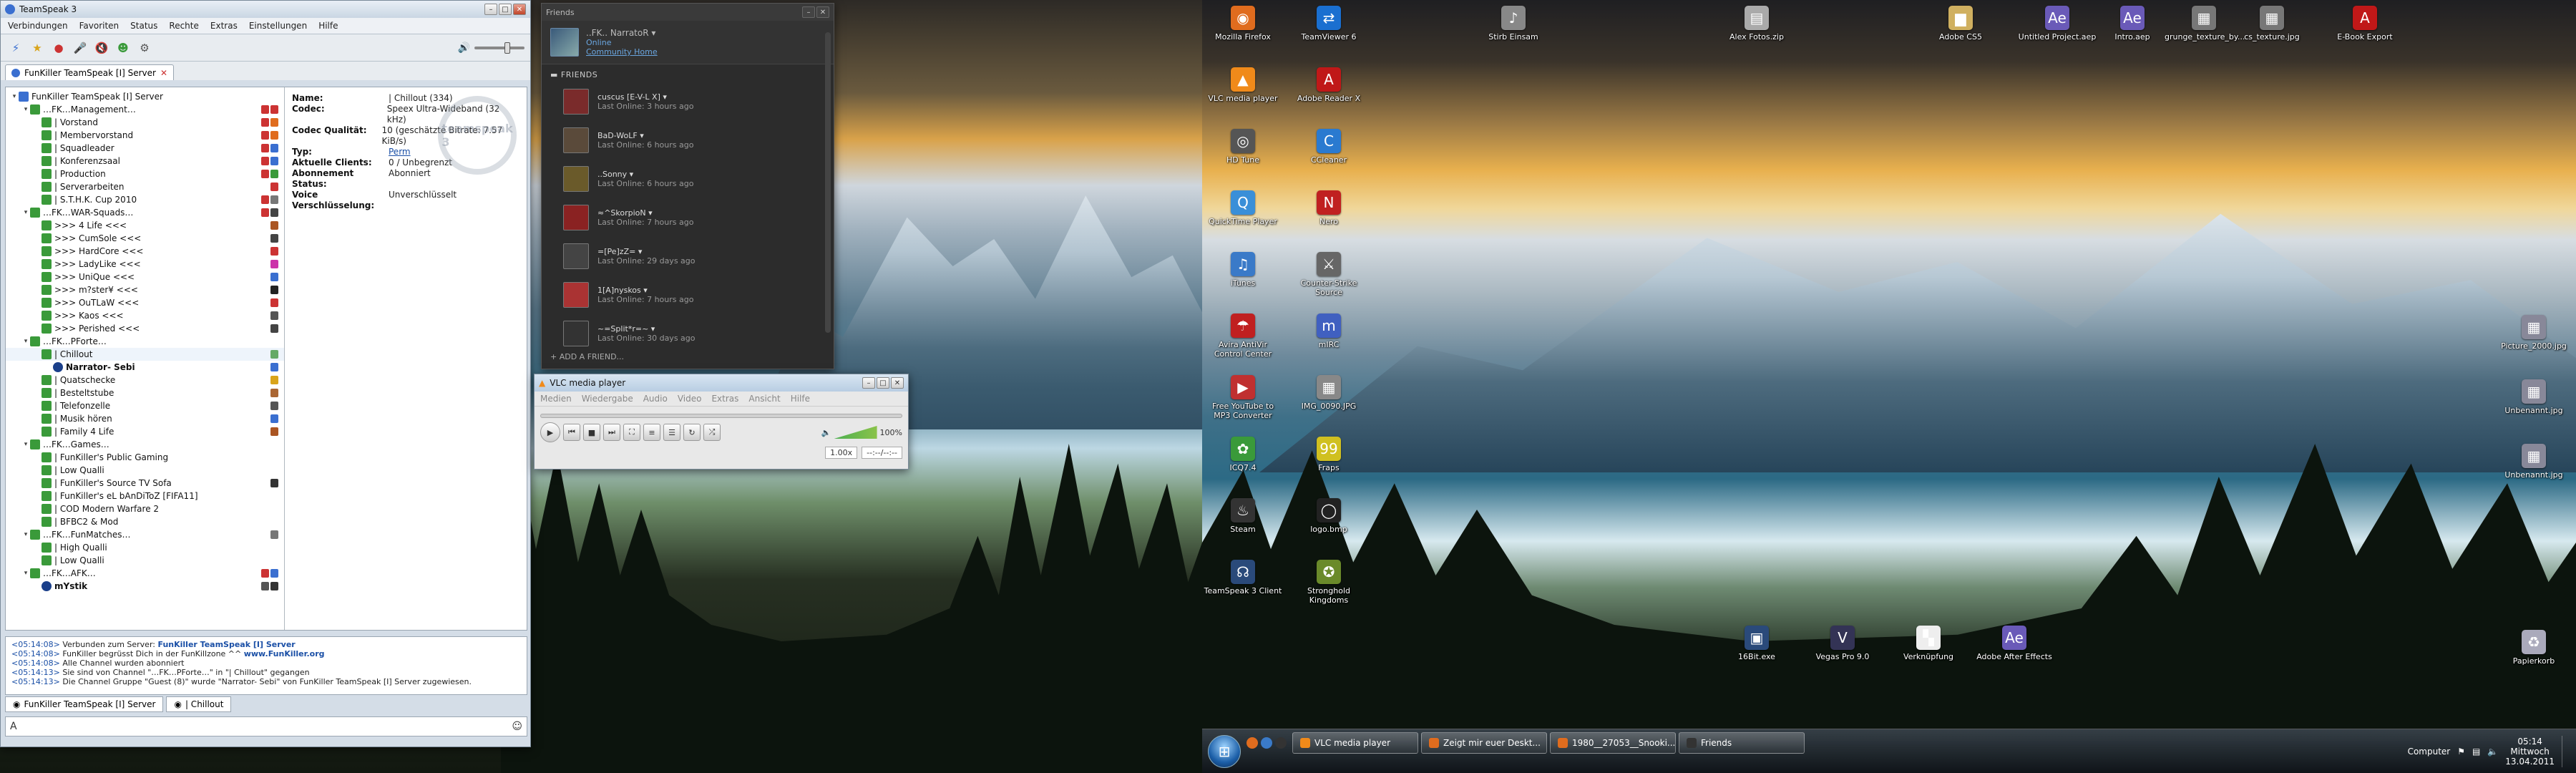 The image size is (2576, 773). Describe the element at coordinates (145, 354) in the screenshot. I see `channel-row: | Chillout` at that location.